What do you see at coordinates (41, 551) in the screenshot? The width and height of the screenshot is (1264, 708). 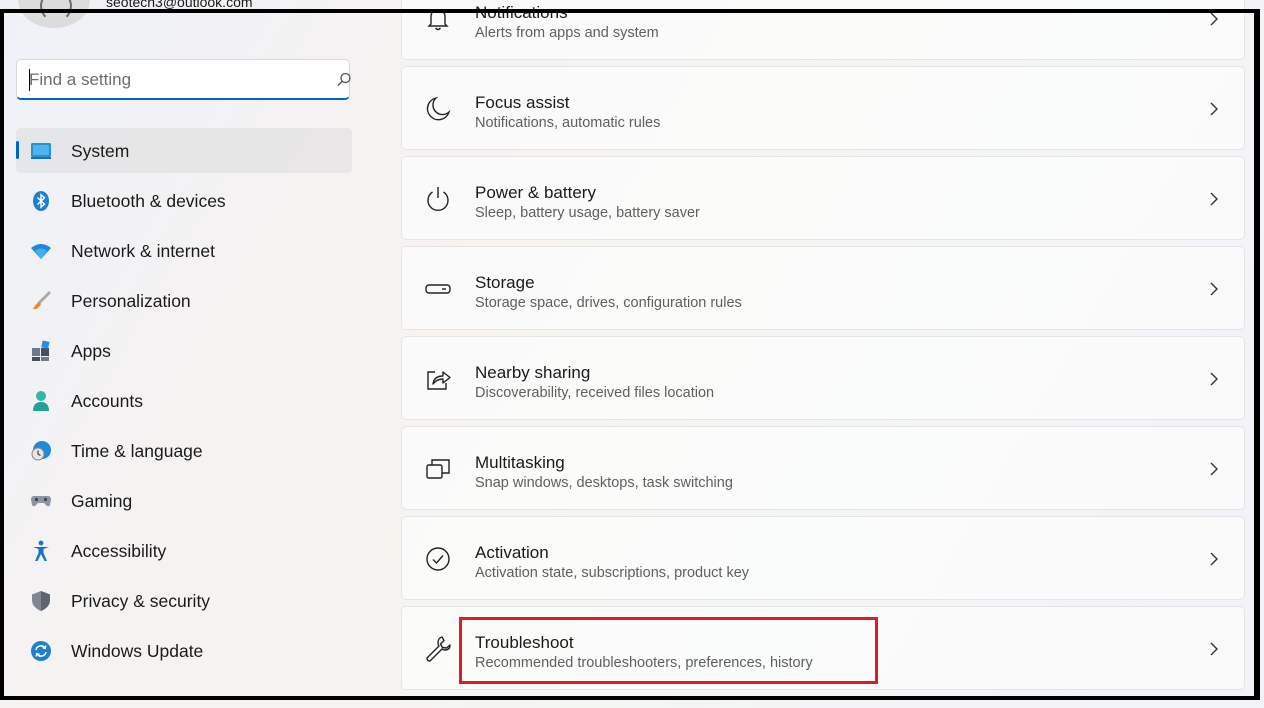 I see `accessibility-icon` at bounding box center [41, 551].